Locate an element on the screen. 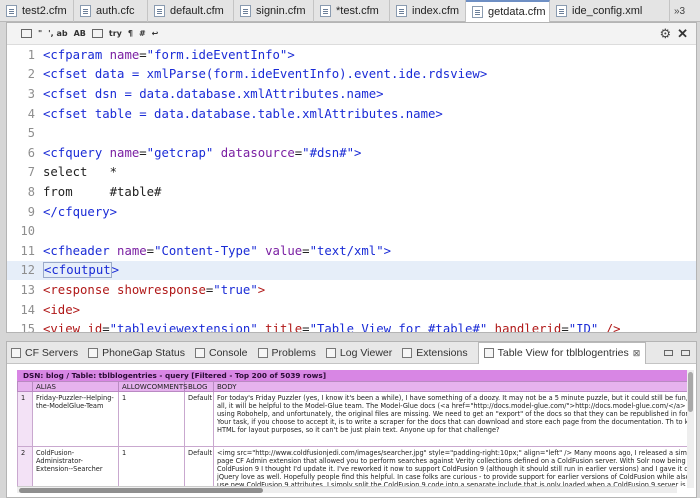 Image resolution: width=700 pixels, height=498 pixels. tab-overflow-button: »3 is located at coordinates (679, 11).